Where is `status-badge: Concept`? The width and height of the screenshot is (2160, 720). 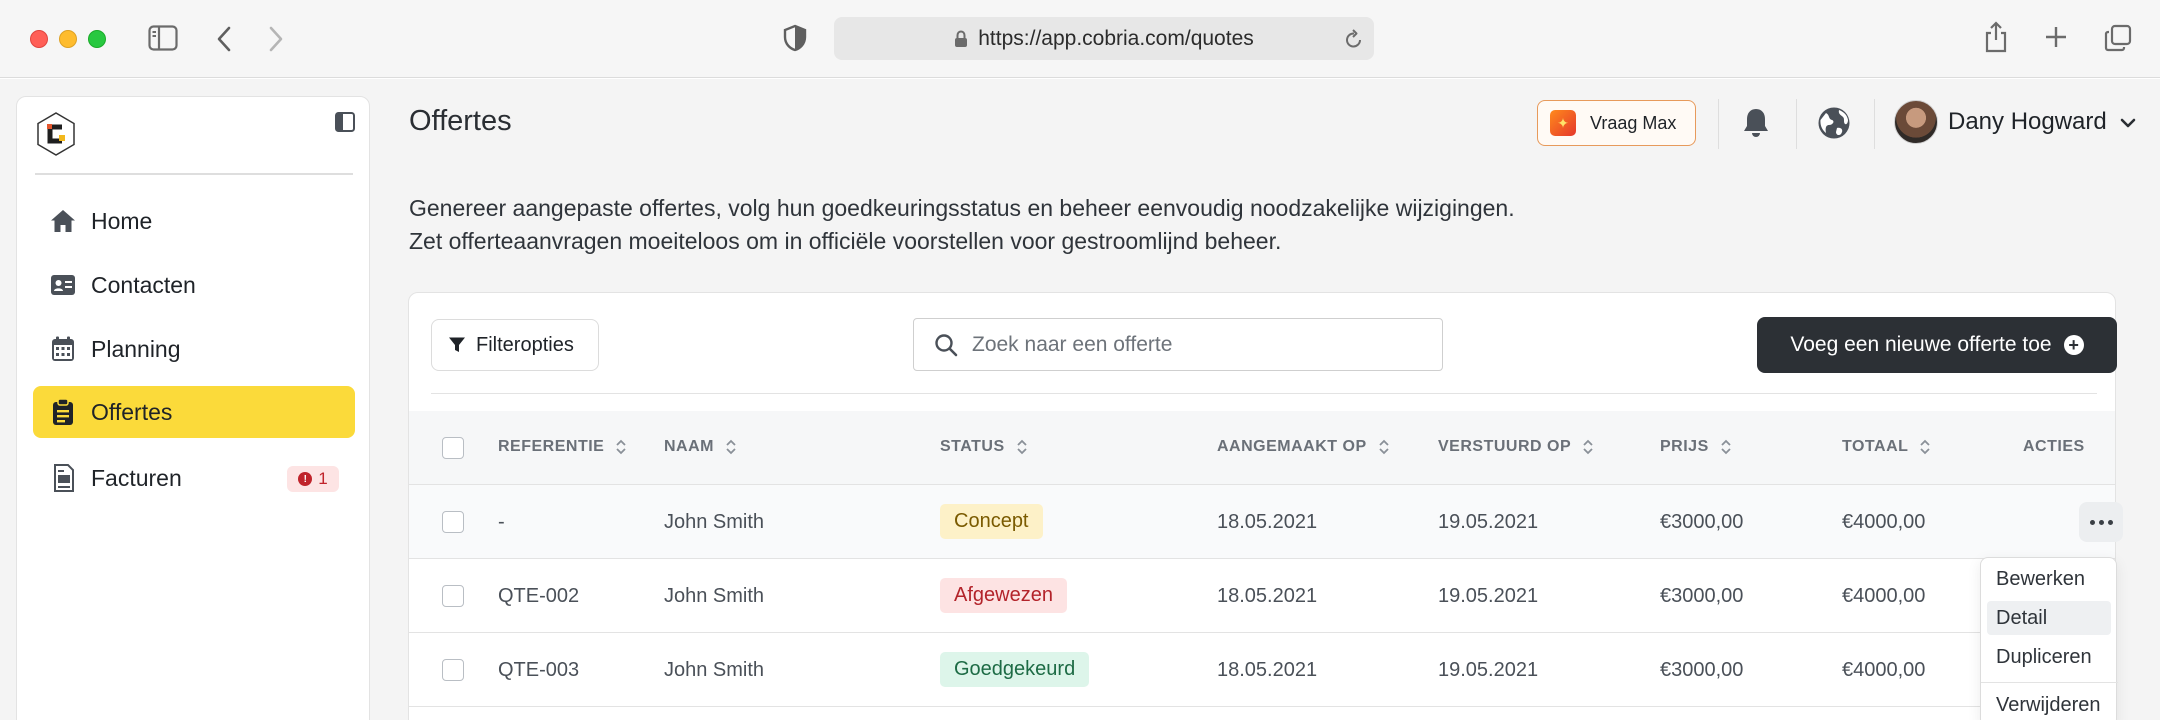
status-badge: Concept is located at coordinates (991, 521).